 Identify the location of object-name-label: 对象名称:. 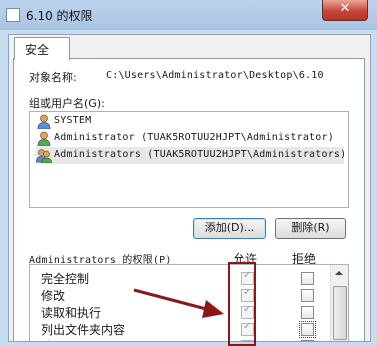
(53, 77).